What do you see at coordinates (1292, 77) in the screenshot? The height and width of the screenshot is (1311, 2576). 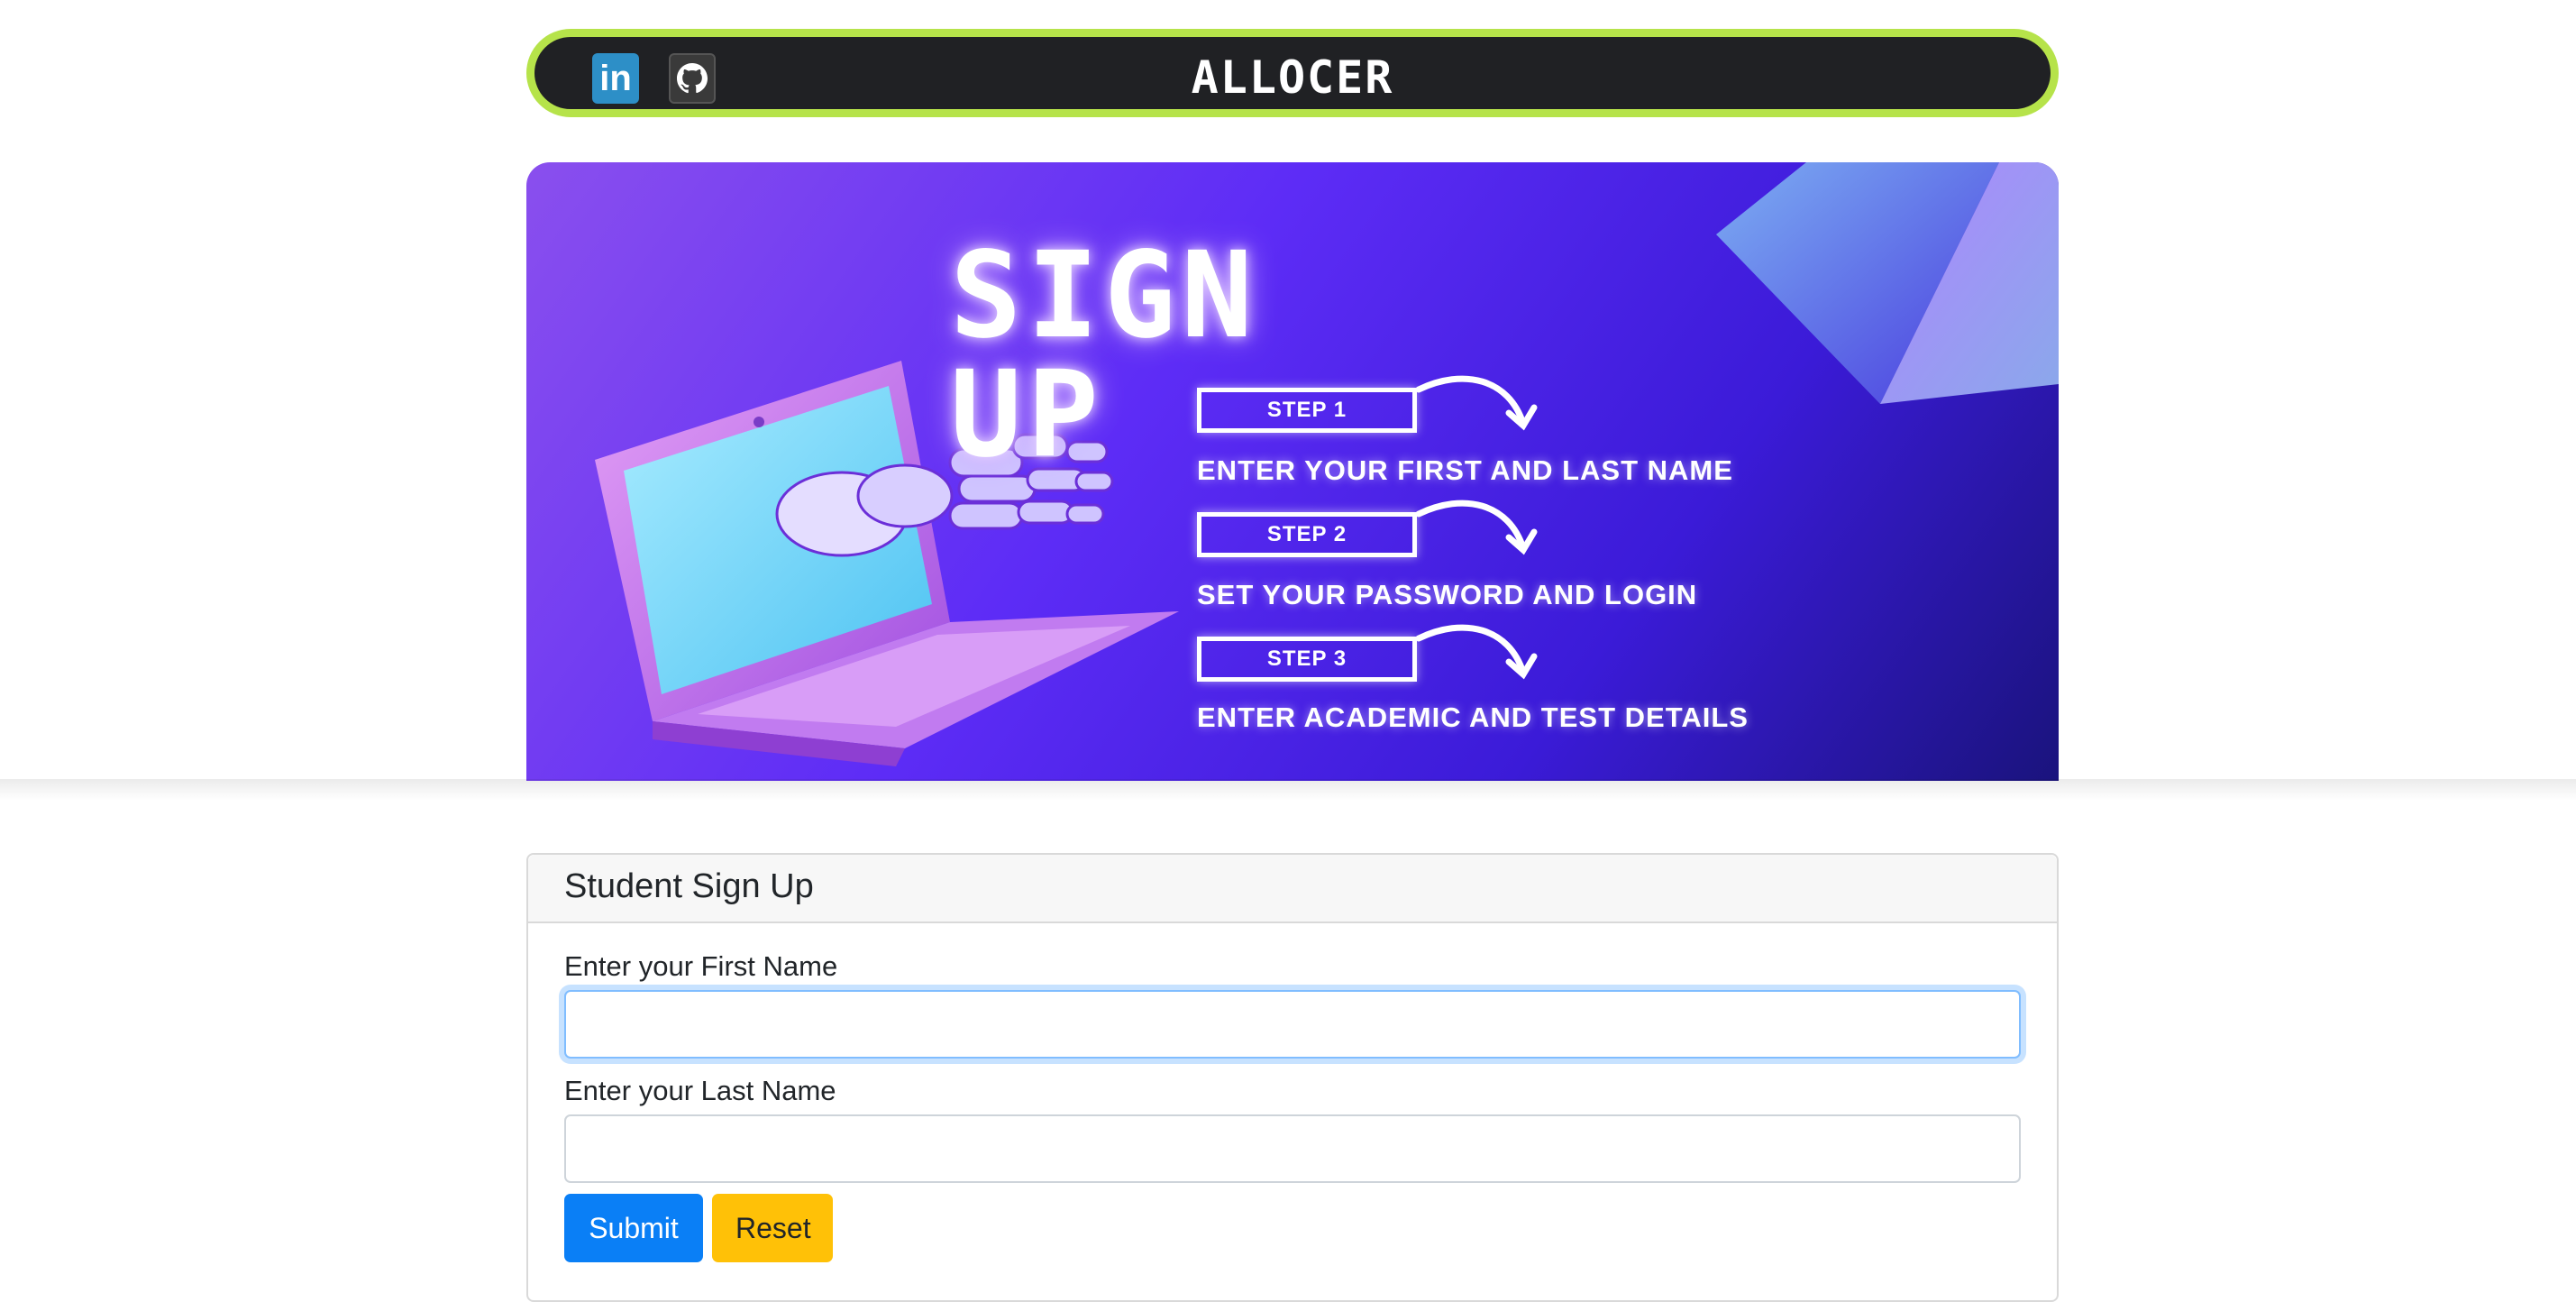 I see `brand-title: ALLOCER` at bounding box center [1292, 77].